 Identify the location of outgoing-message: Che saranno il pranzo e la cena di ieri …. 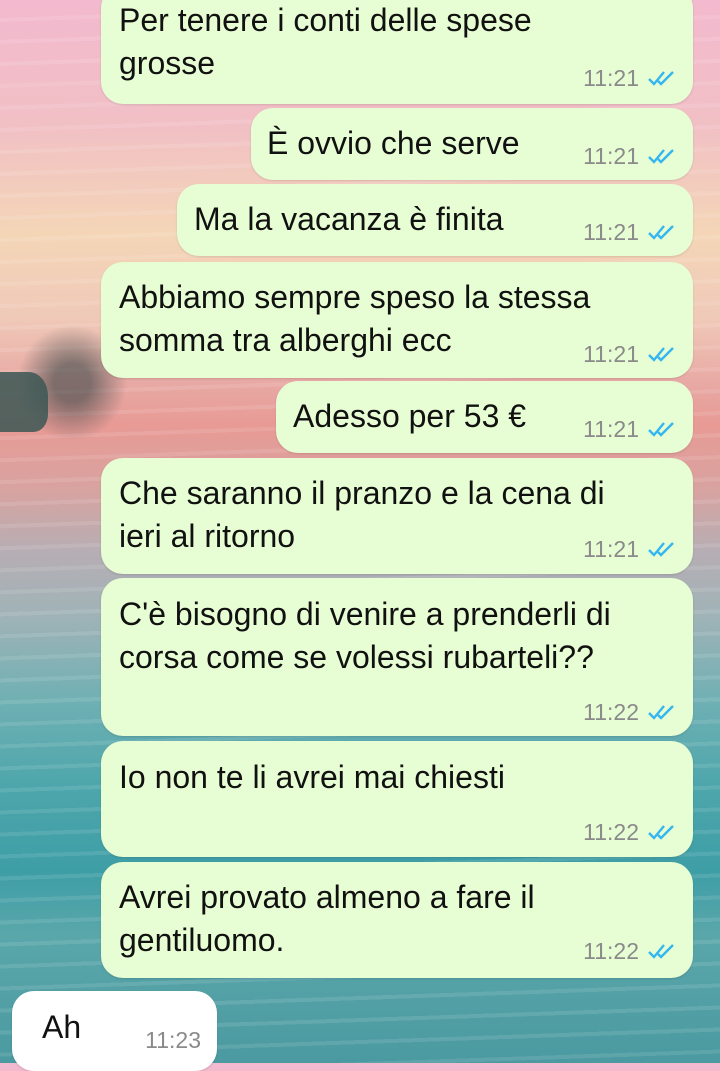
(397, 516).